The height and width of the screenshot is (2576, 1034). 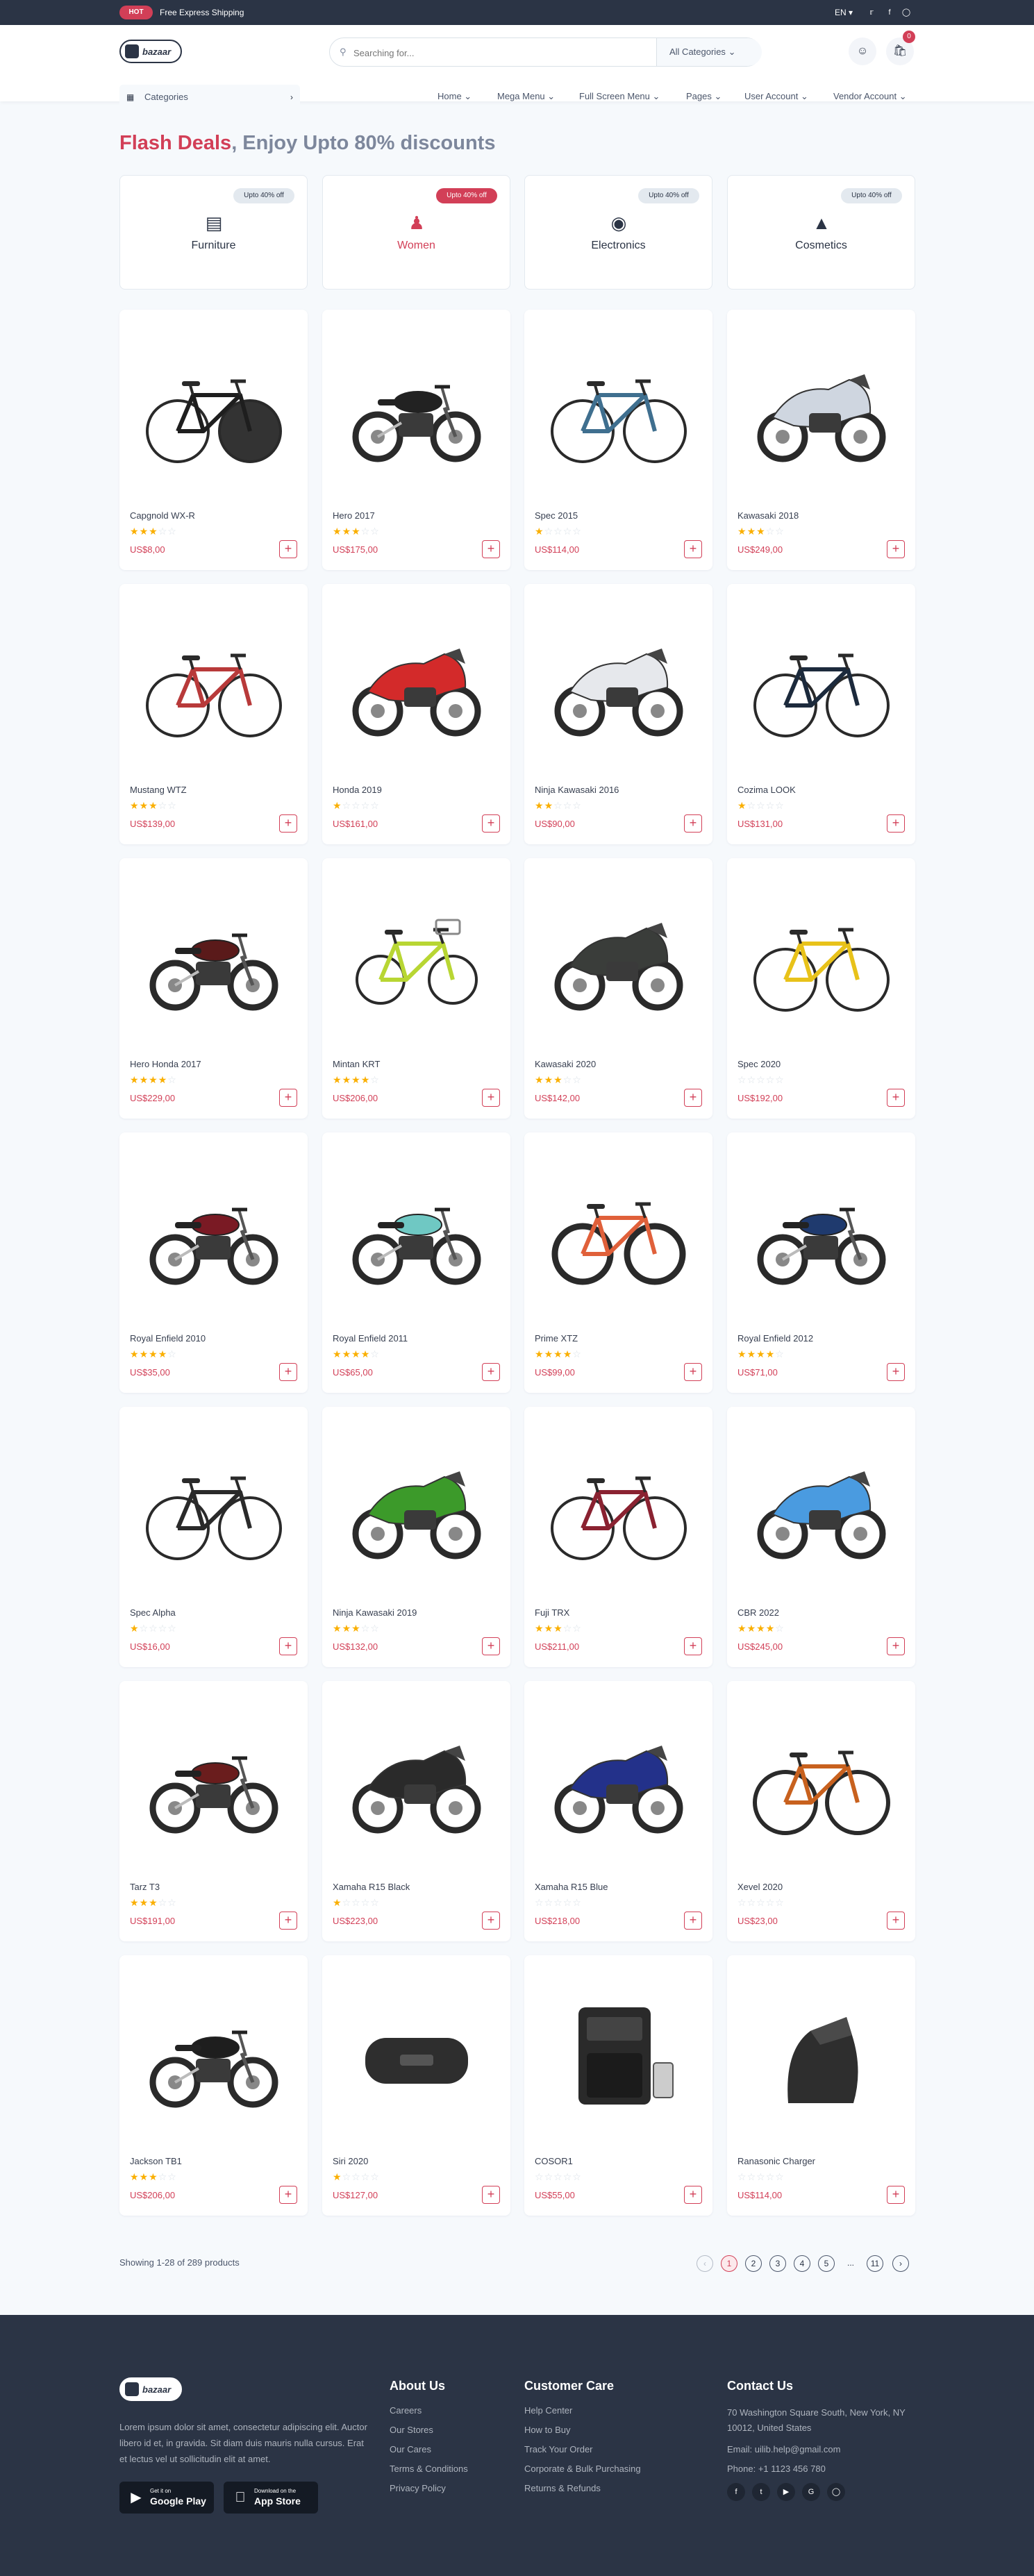 I want to click on product-card: Ninja Kawasaki 2019 ★★★☆☆ US$132,00 +, so click(x=416, y=1537).